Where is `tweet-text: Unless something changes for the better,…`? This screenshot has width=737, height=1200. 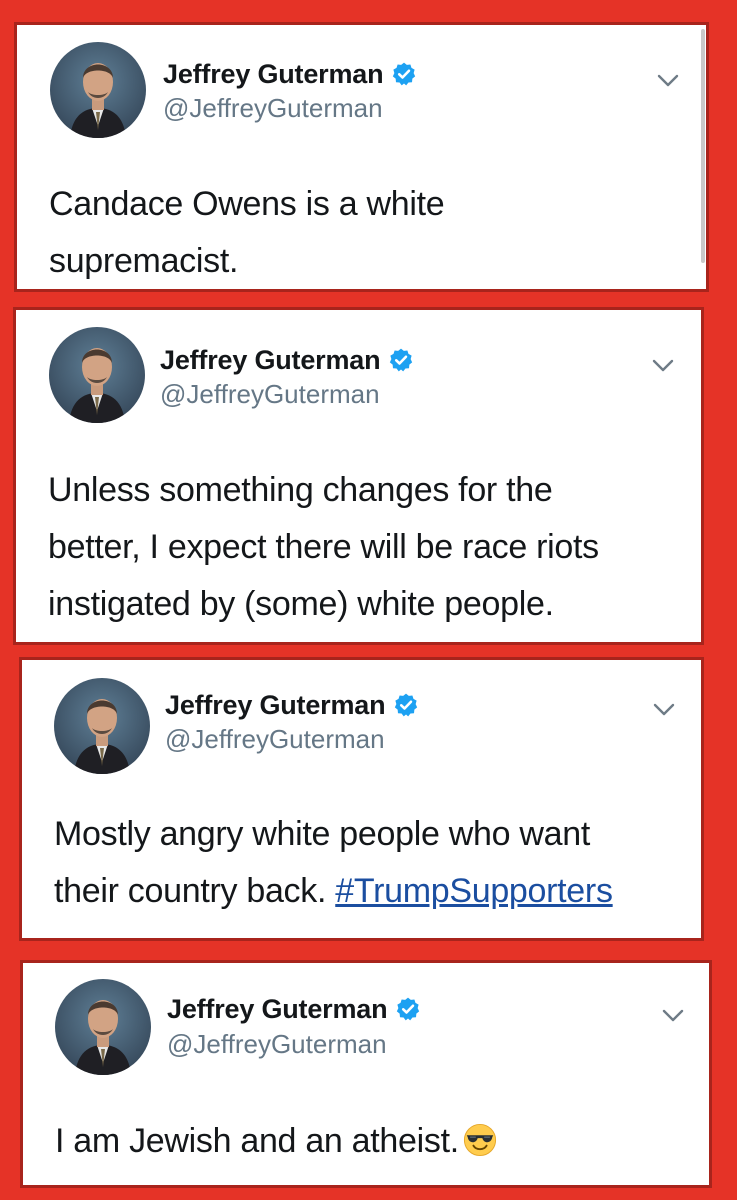 tweet-text: Unless something changes for the better,… is located at coordinates (323, 547).